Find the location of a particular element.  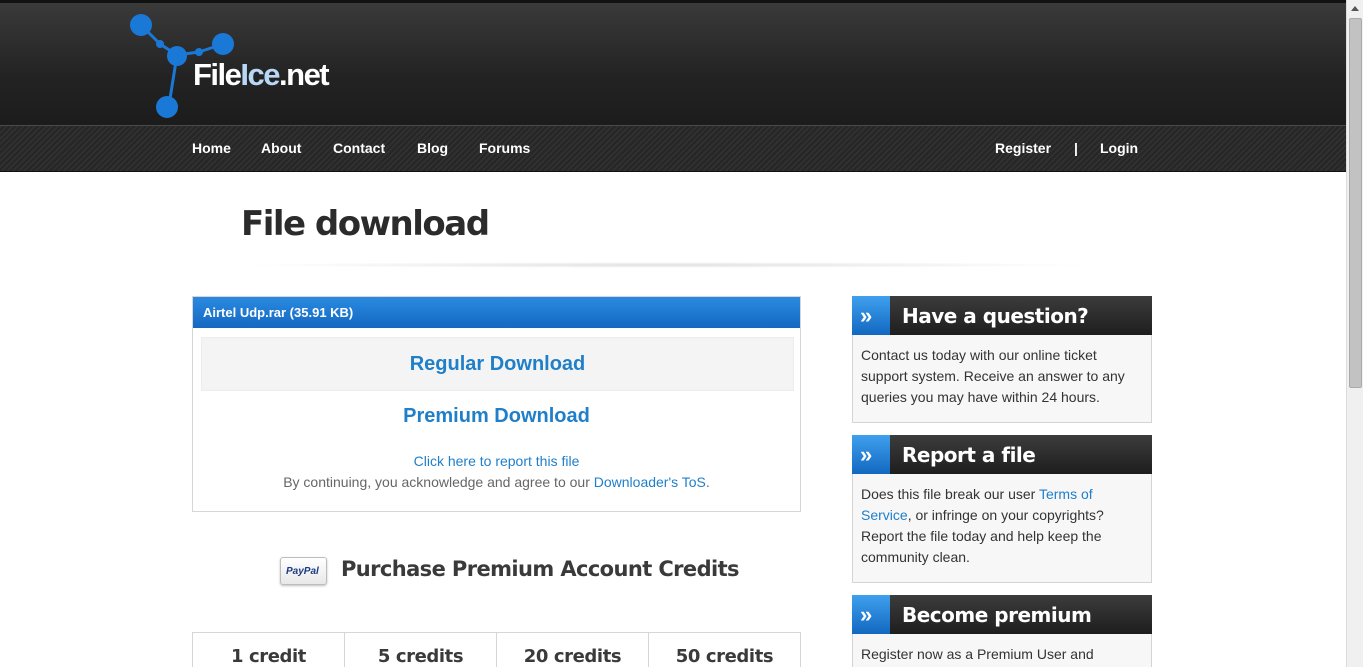

tos-link: Downloader's ToS is located at coordinates (650, 482).